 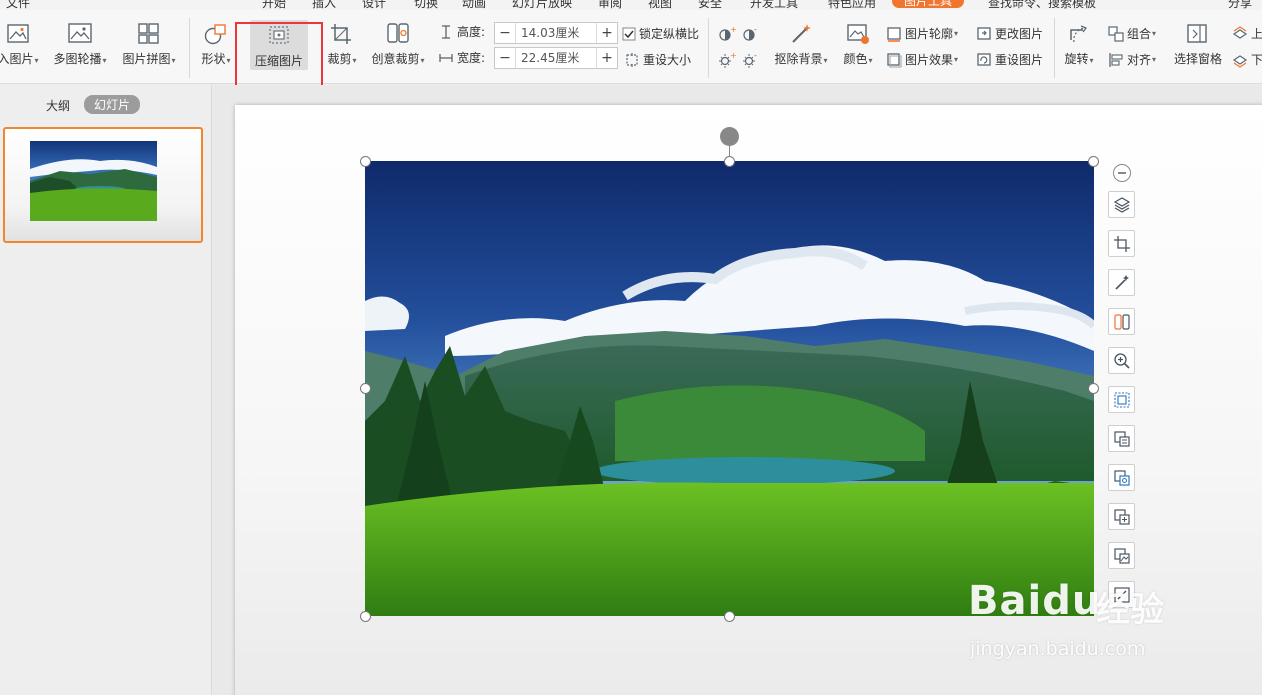 What do you see at coordinates (660, 33) in the screenshot?
I see `lock-aspect-checkbox: 锁定纵横比` at bounding box center [660, 33].